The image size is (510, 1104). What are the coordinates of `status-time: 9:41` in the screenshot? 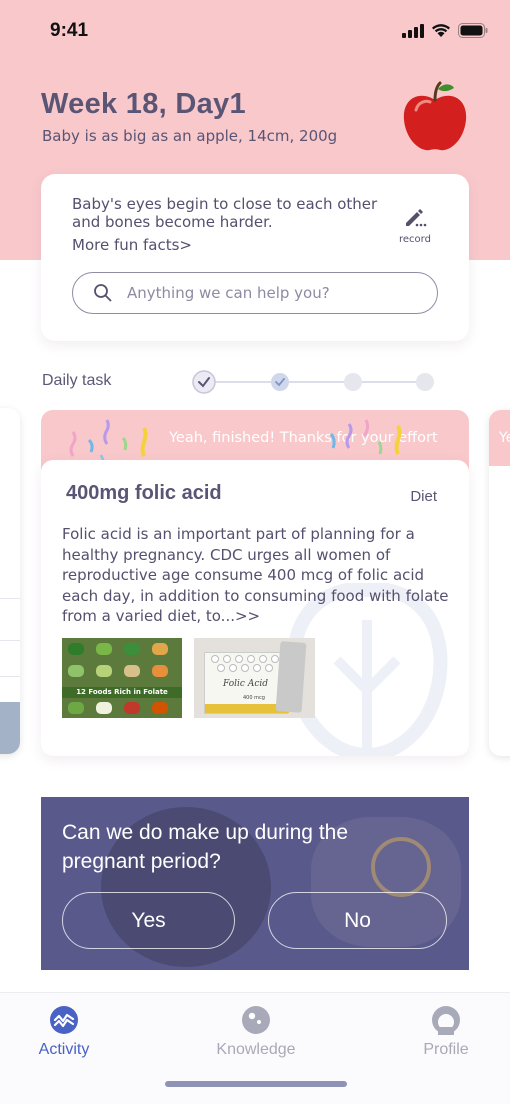 It's located at (69, 30).